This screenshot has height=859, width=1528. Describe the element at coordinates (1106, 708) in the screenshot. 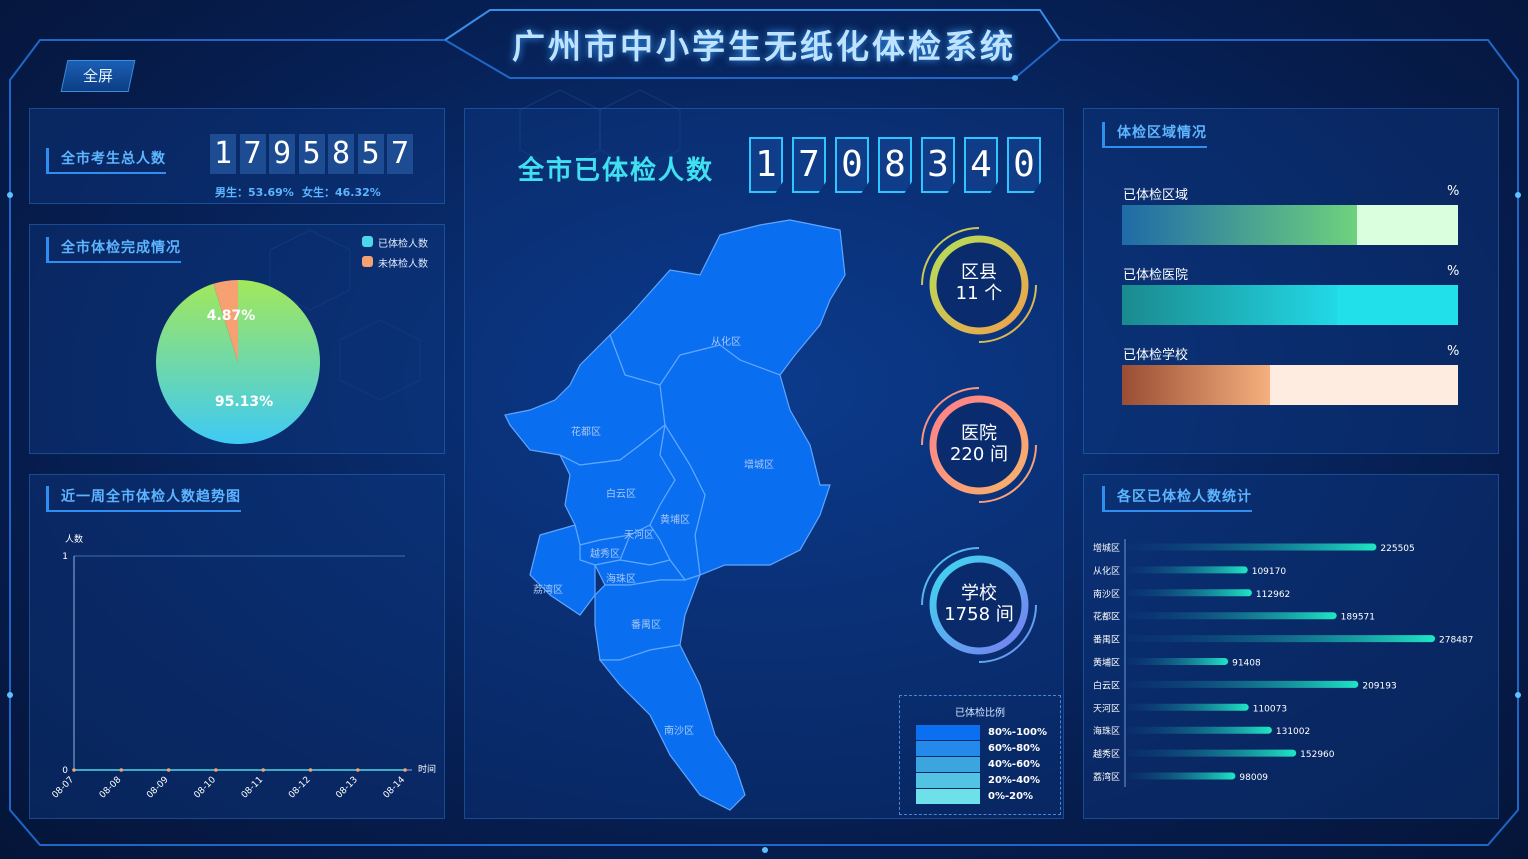

I see `district-category-label: 天河区` at that location.